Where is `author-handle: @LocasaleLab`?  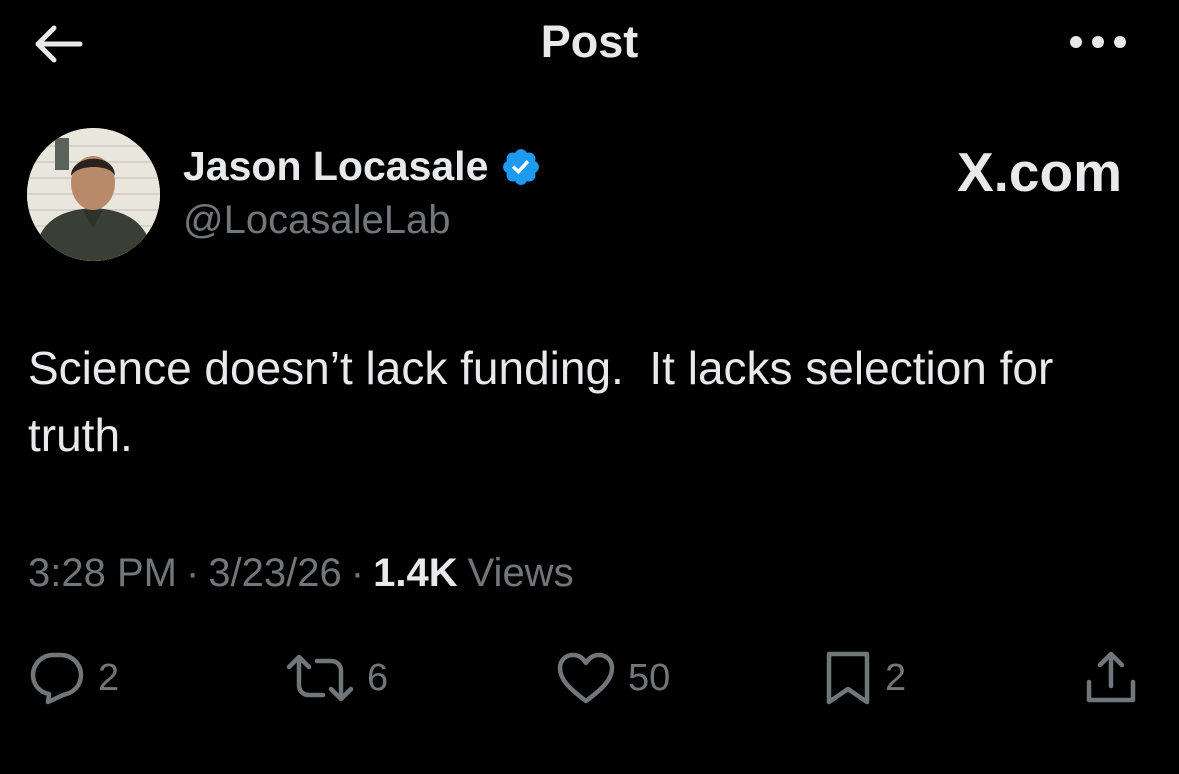
author-handle: @LocasaleLab is located at coordinates (316, 220).